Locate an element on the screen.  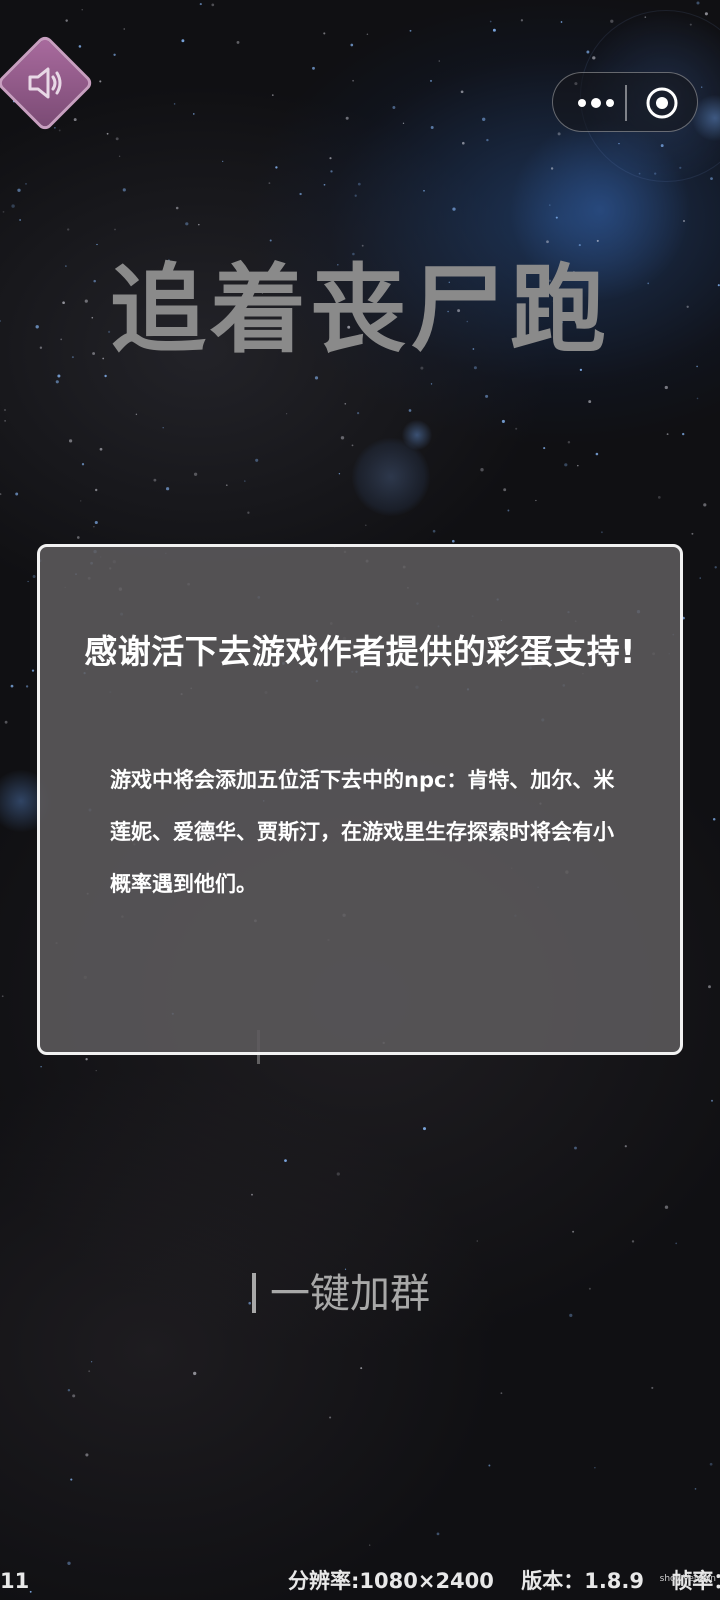
mini-program-capsule is located at coordinates (625, 102).